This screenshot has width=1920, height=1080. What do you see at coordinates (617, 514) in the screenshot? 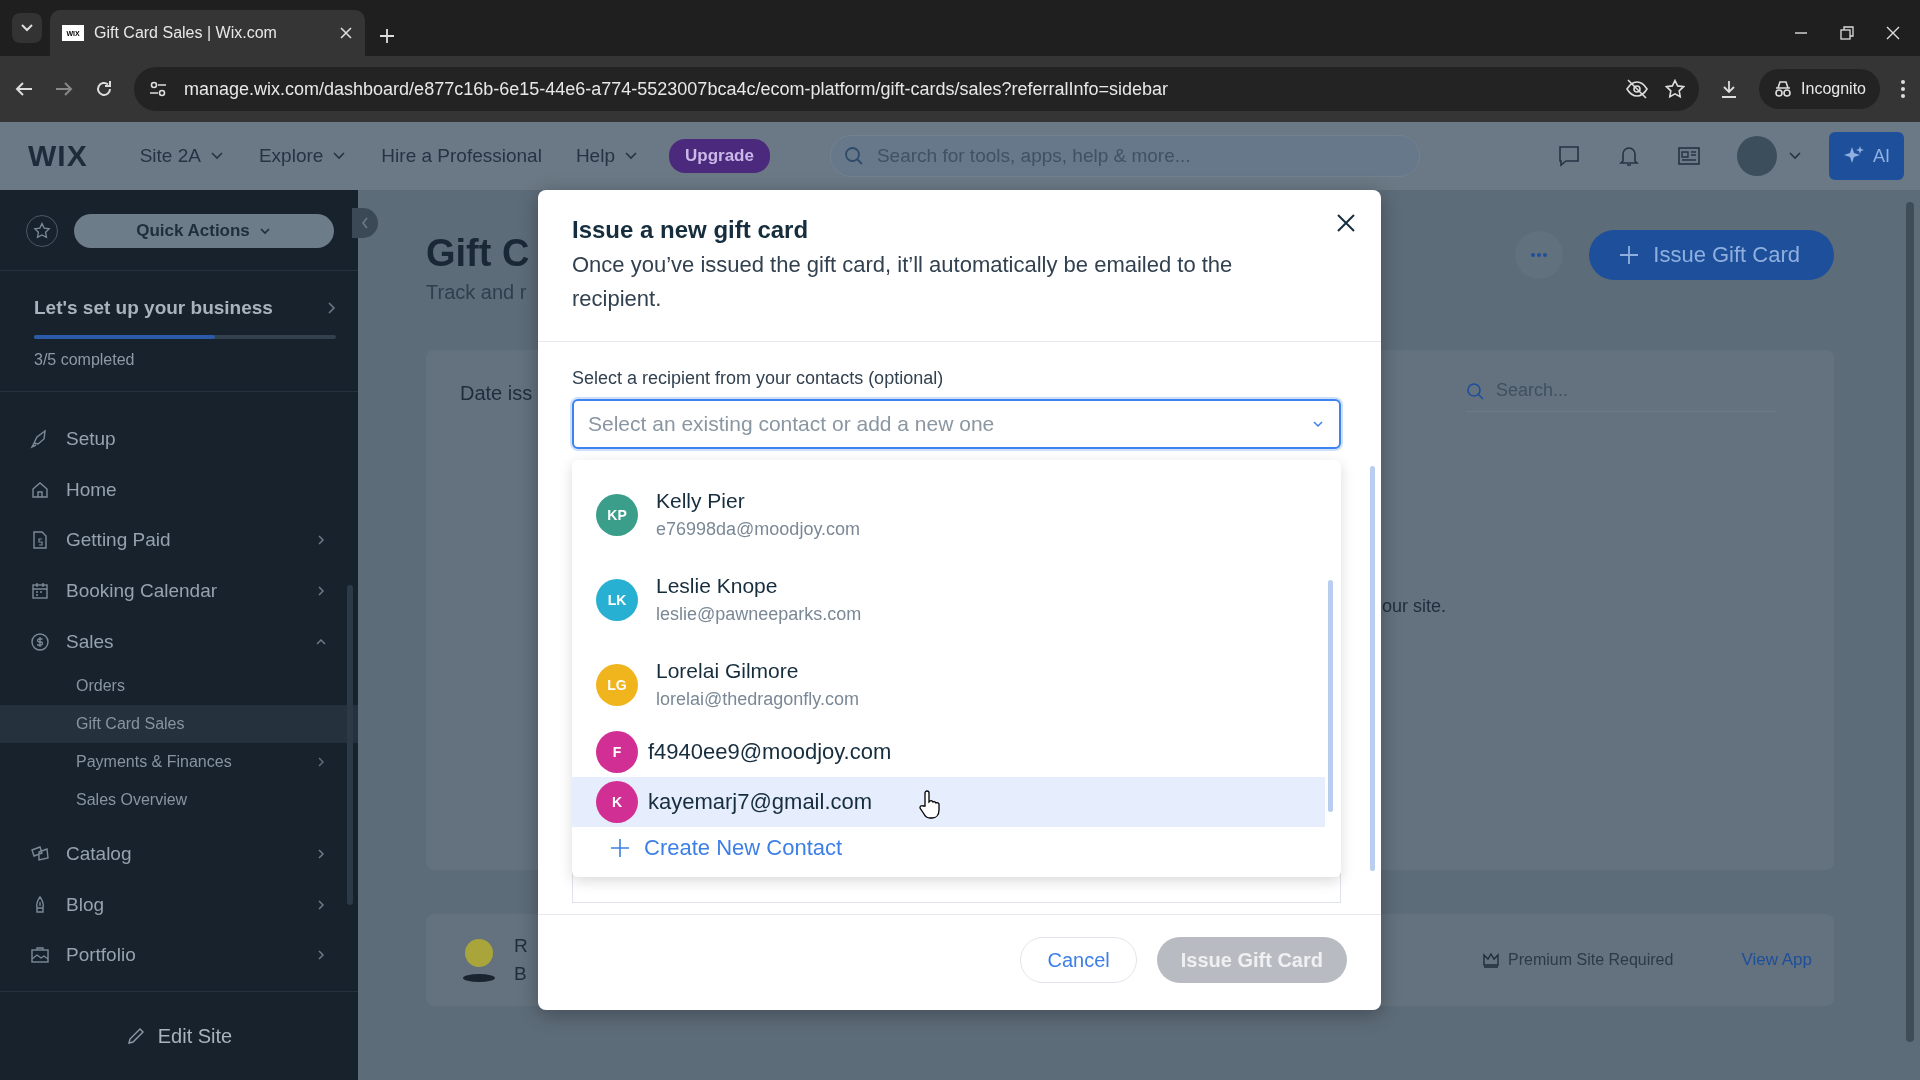
I see `contact-avatar: KP` at bounding box center [617, 514].